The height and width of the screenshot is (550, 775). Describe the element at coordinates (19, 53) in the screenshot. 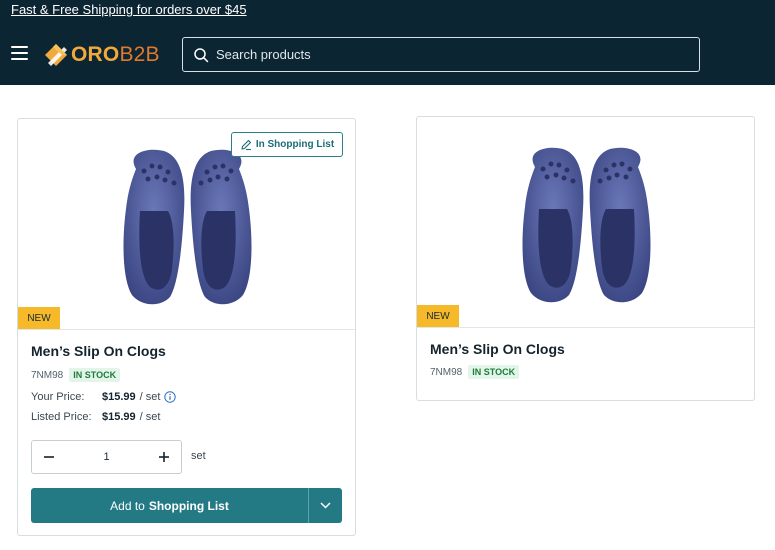

I see `hamburger-icon` at that location.